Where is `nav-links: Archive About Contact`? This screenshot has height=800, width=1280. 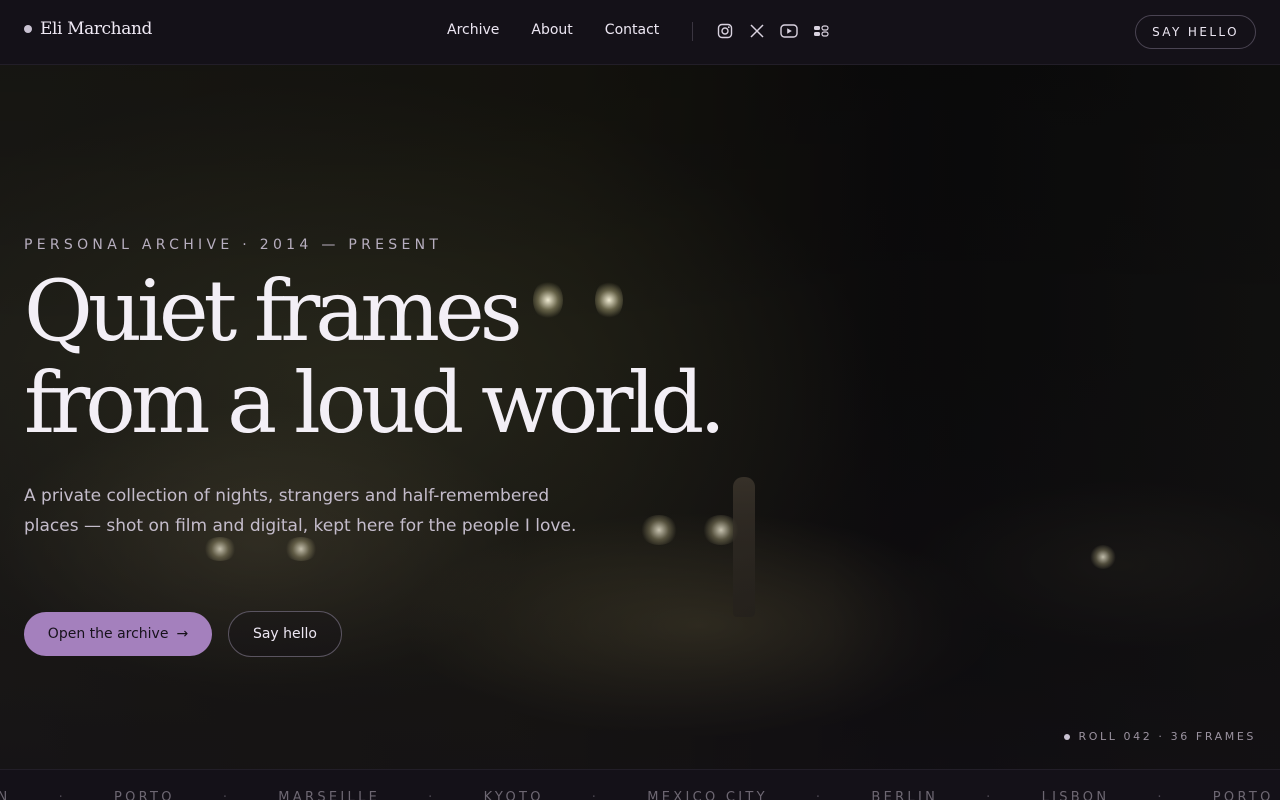
nav-links: Archive About Contact is located at coordinates (553, 30).